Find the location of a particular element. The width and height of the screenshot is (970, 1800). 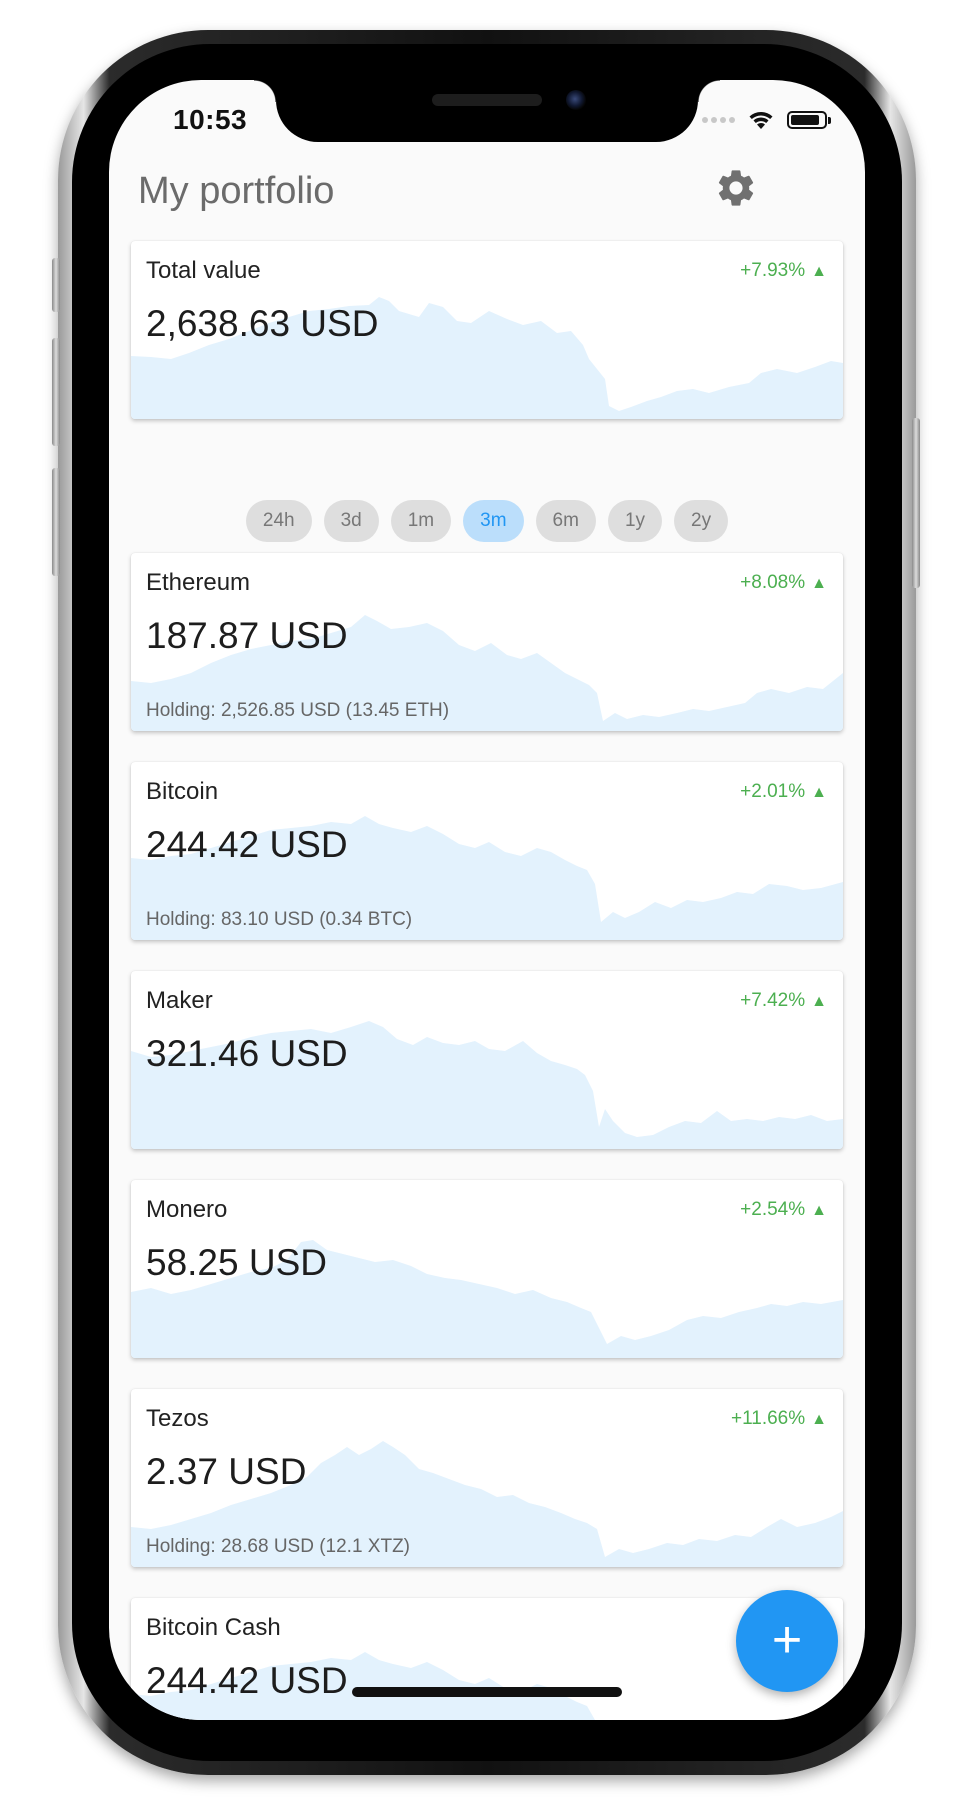

asset-change: +8.08% ▲ is located at coordinates (783, 582).